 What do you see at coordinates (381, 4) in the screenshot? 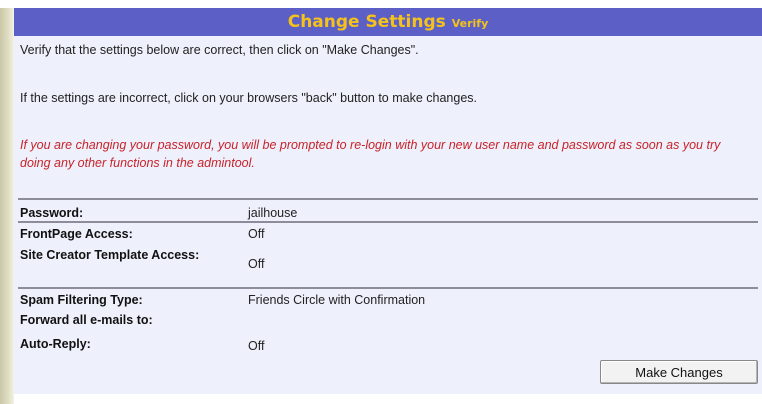
I see `top-margin` at bounding box center [381, 4].